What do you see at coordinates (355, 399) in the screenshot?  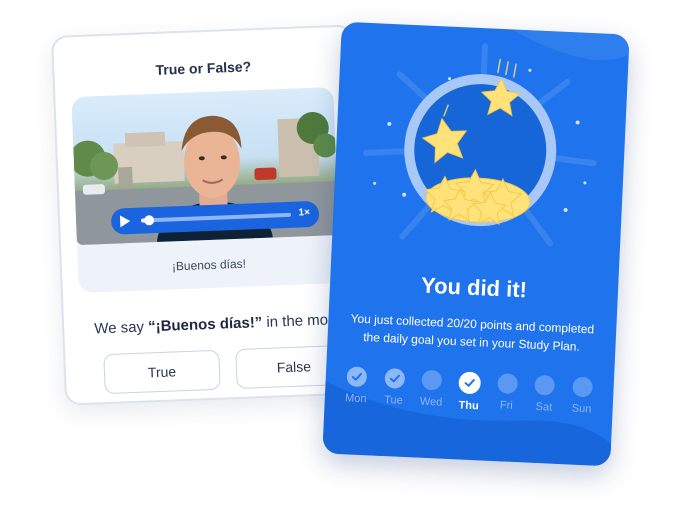 I see `day-label: Mon` at bounding box center [355, 399].